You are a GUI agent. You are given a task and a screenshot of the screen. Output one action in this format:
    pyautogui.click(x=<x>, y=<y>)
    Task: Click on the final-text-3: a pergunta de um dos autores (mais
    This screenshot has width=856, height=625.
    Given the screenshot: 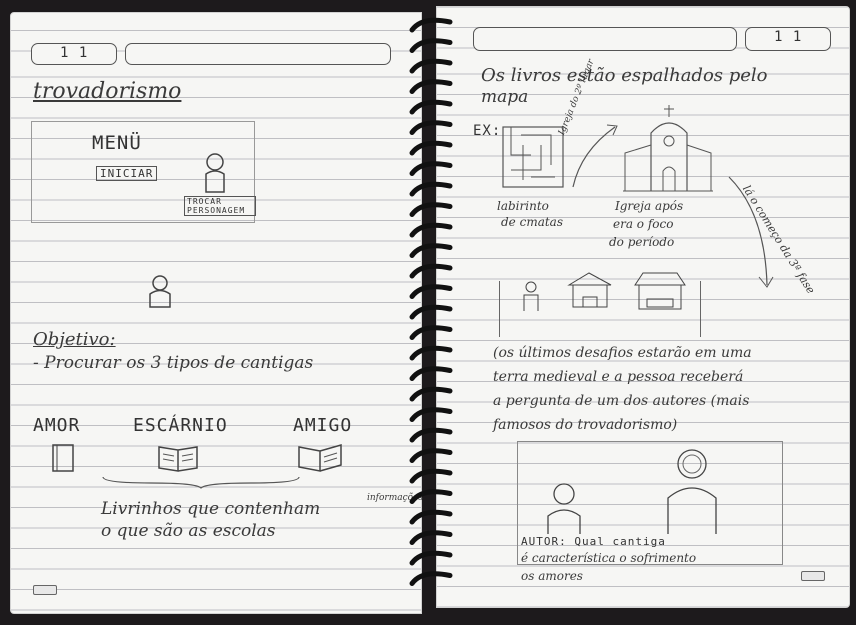 What is the action you would take?
    pyautogui.click(x=621, y=401)
    